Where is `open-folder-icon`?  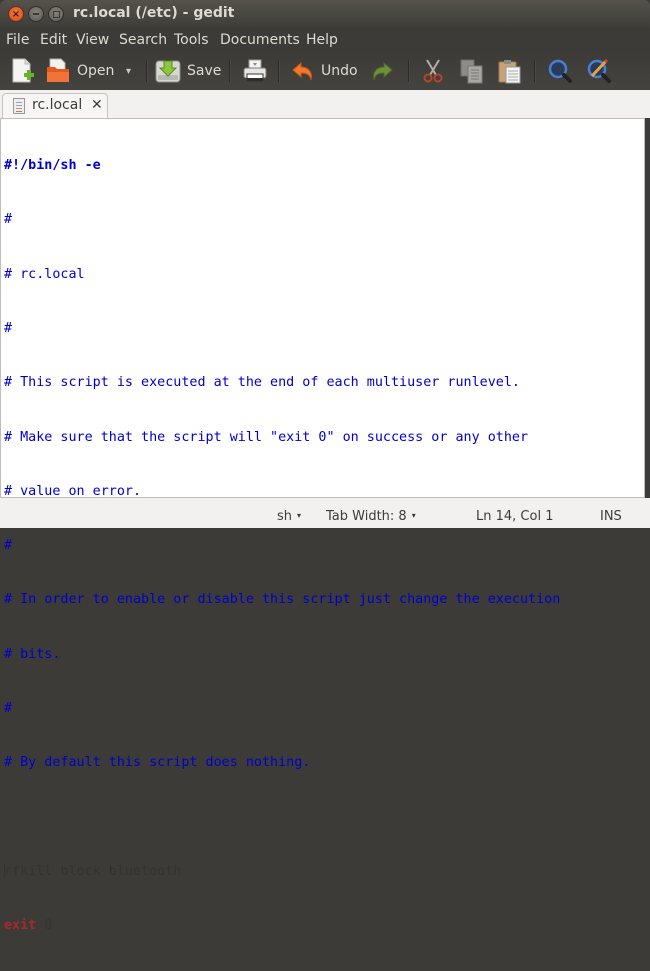
open-folder-icon is located at coordinates (58, 70).